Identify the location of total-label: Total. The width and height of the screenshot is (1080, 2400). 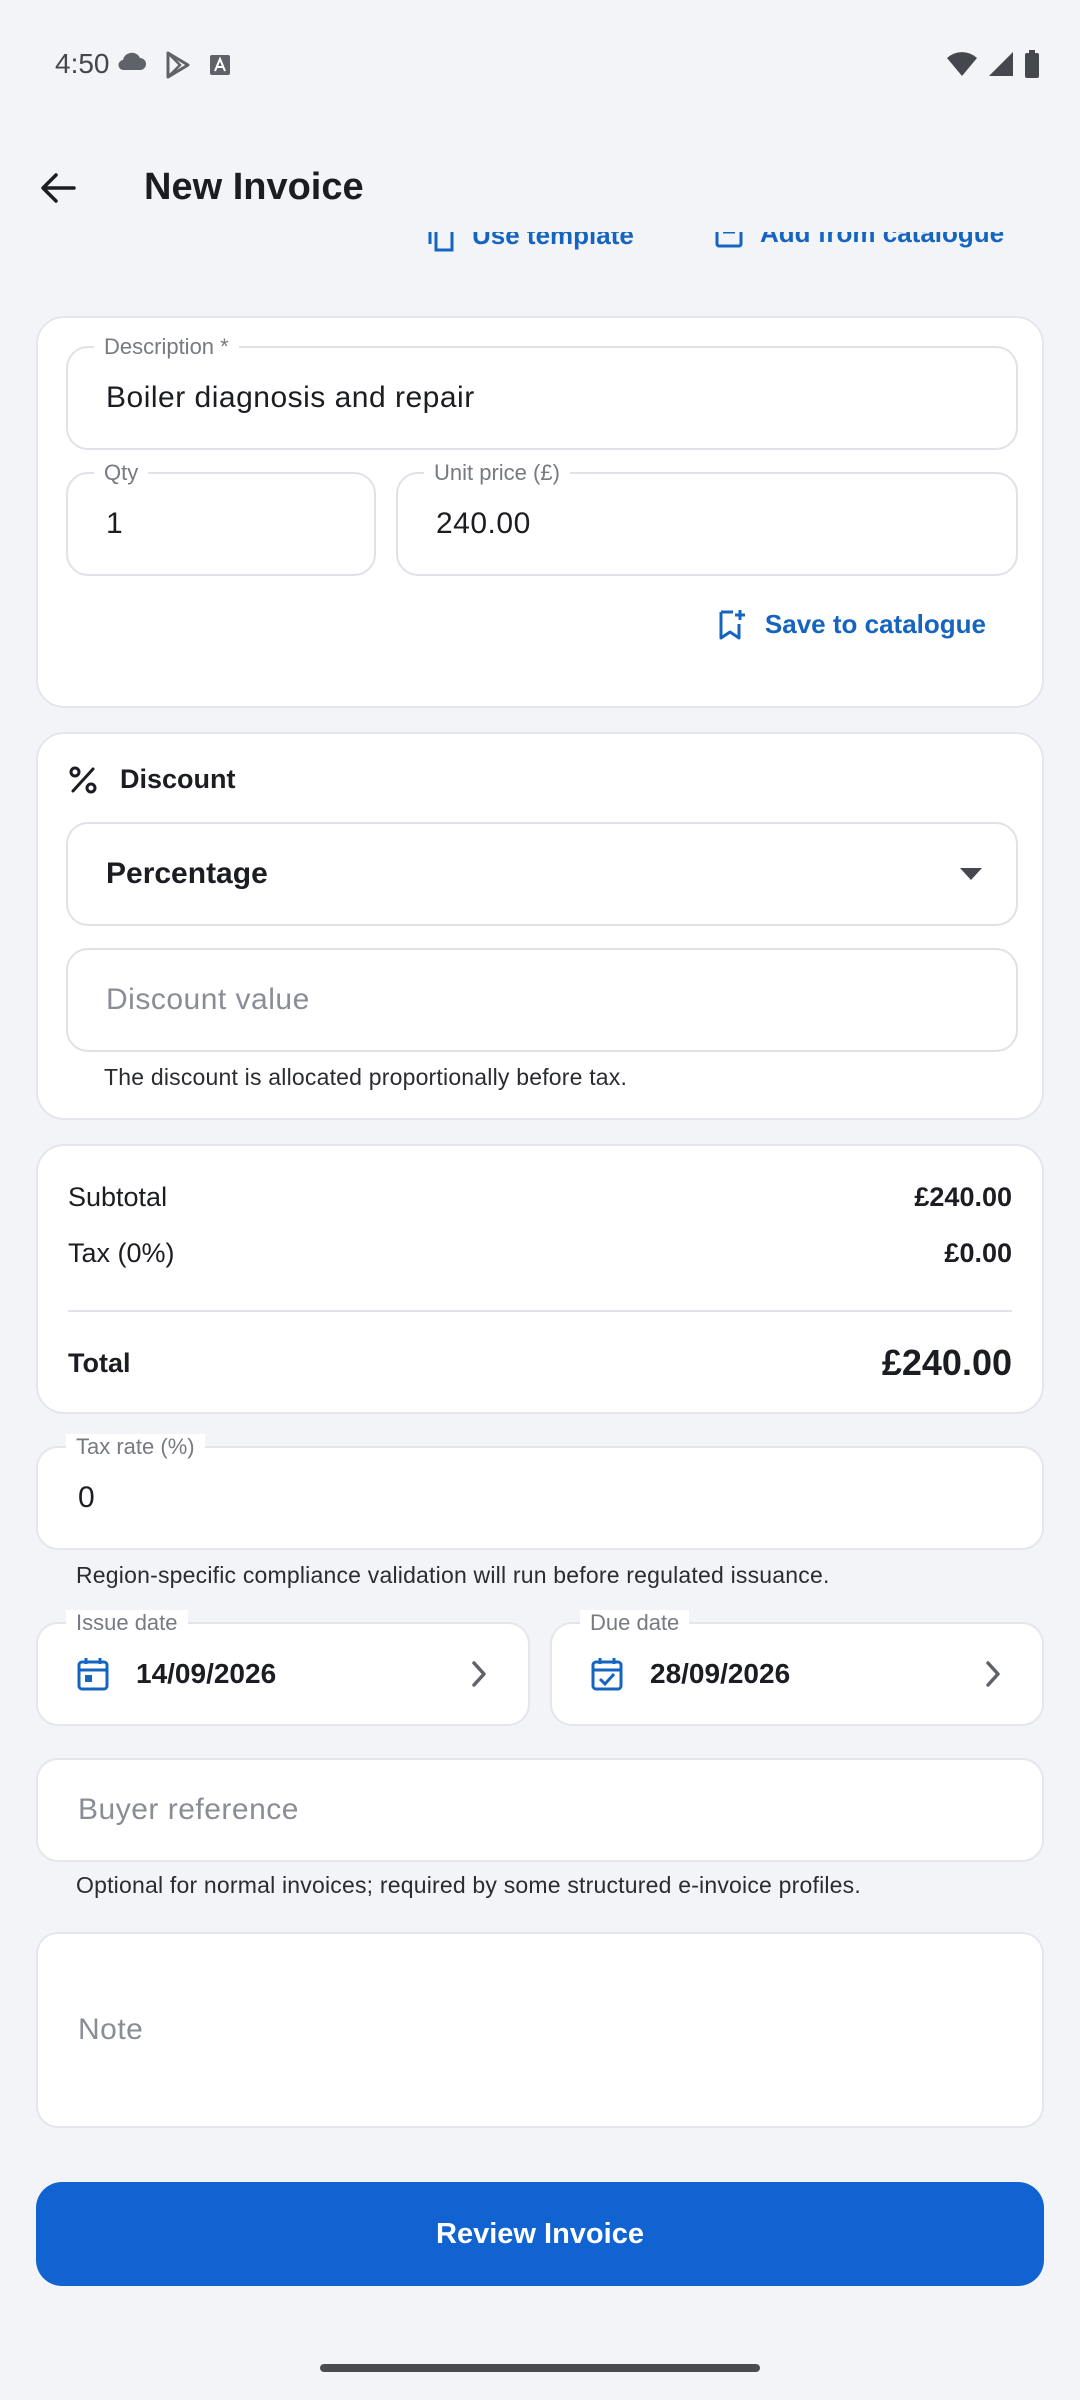
(99, 1362).